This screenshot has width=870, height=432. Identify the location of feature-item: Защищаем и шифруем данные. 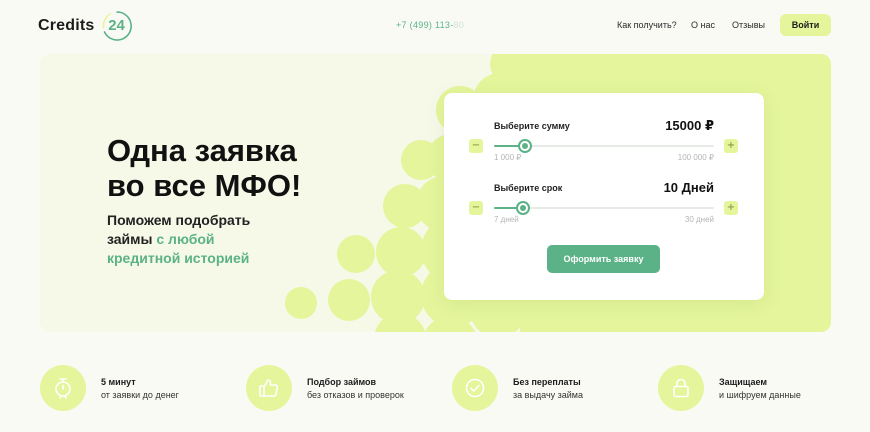
(758, 388).